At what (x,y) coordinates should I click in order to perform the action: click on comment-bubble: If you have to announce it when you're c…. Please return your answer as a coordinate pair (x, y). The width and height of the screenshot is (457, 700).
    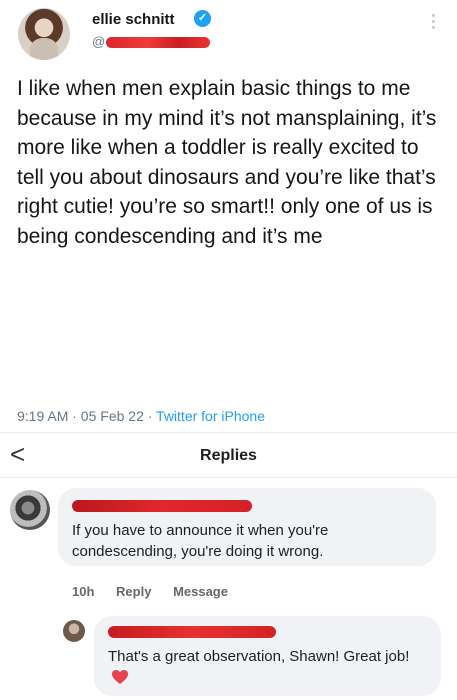
    Looking at the image, I should click on (247, 527).